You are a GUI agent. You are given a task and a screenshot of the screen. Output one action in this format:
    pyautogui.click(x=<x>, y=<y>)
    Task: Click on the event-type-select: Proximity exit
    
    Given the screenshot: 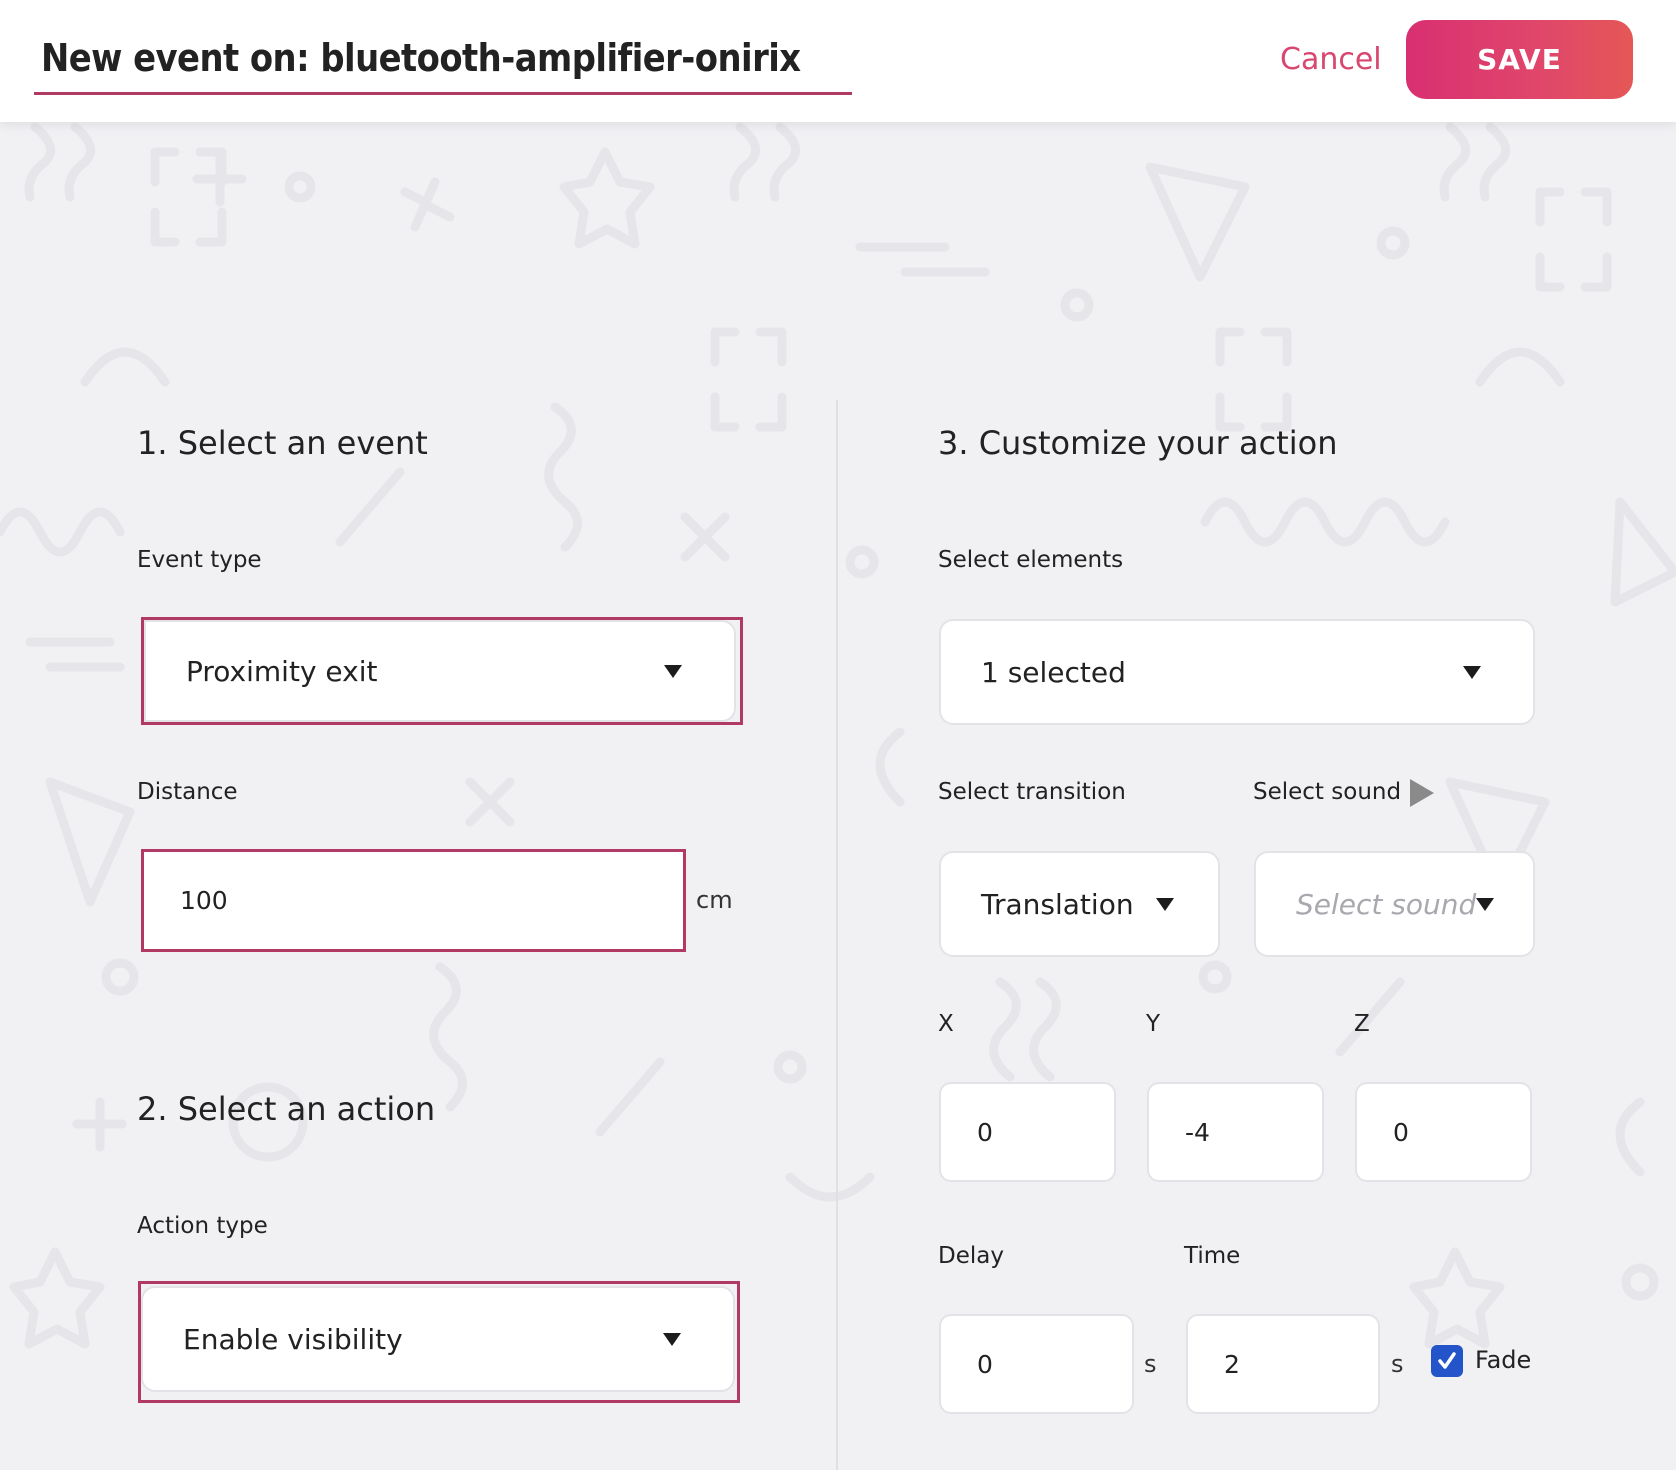 What is the action you would take?
    pyautogui.click(x=440, y=671)
    